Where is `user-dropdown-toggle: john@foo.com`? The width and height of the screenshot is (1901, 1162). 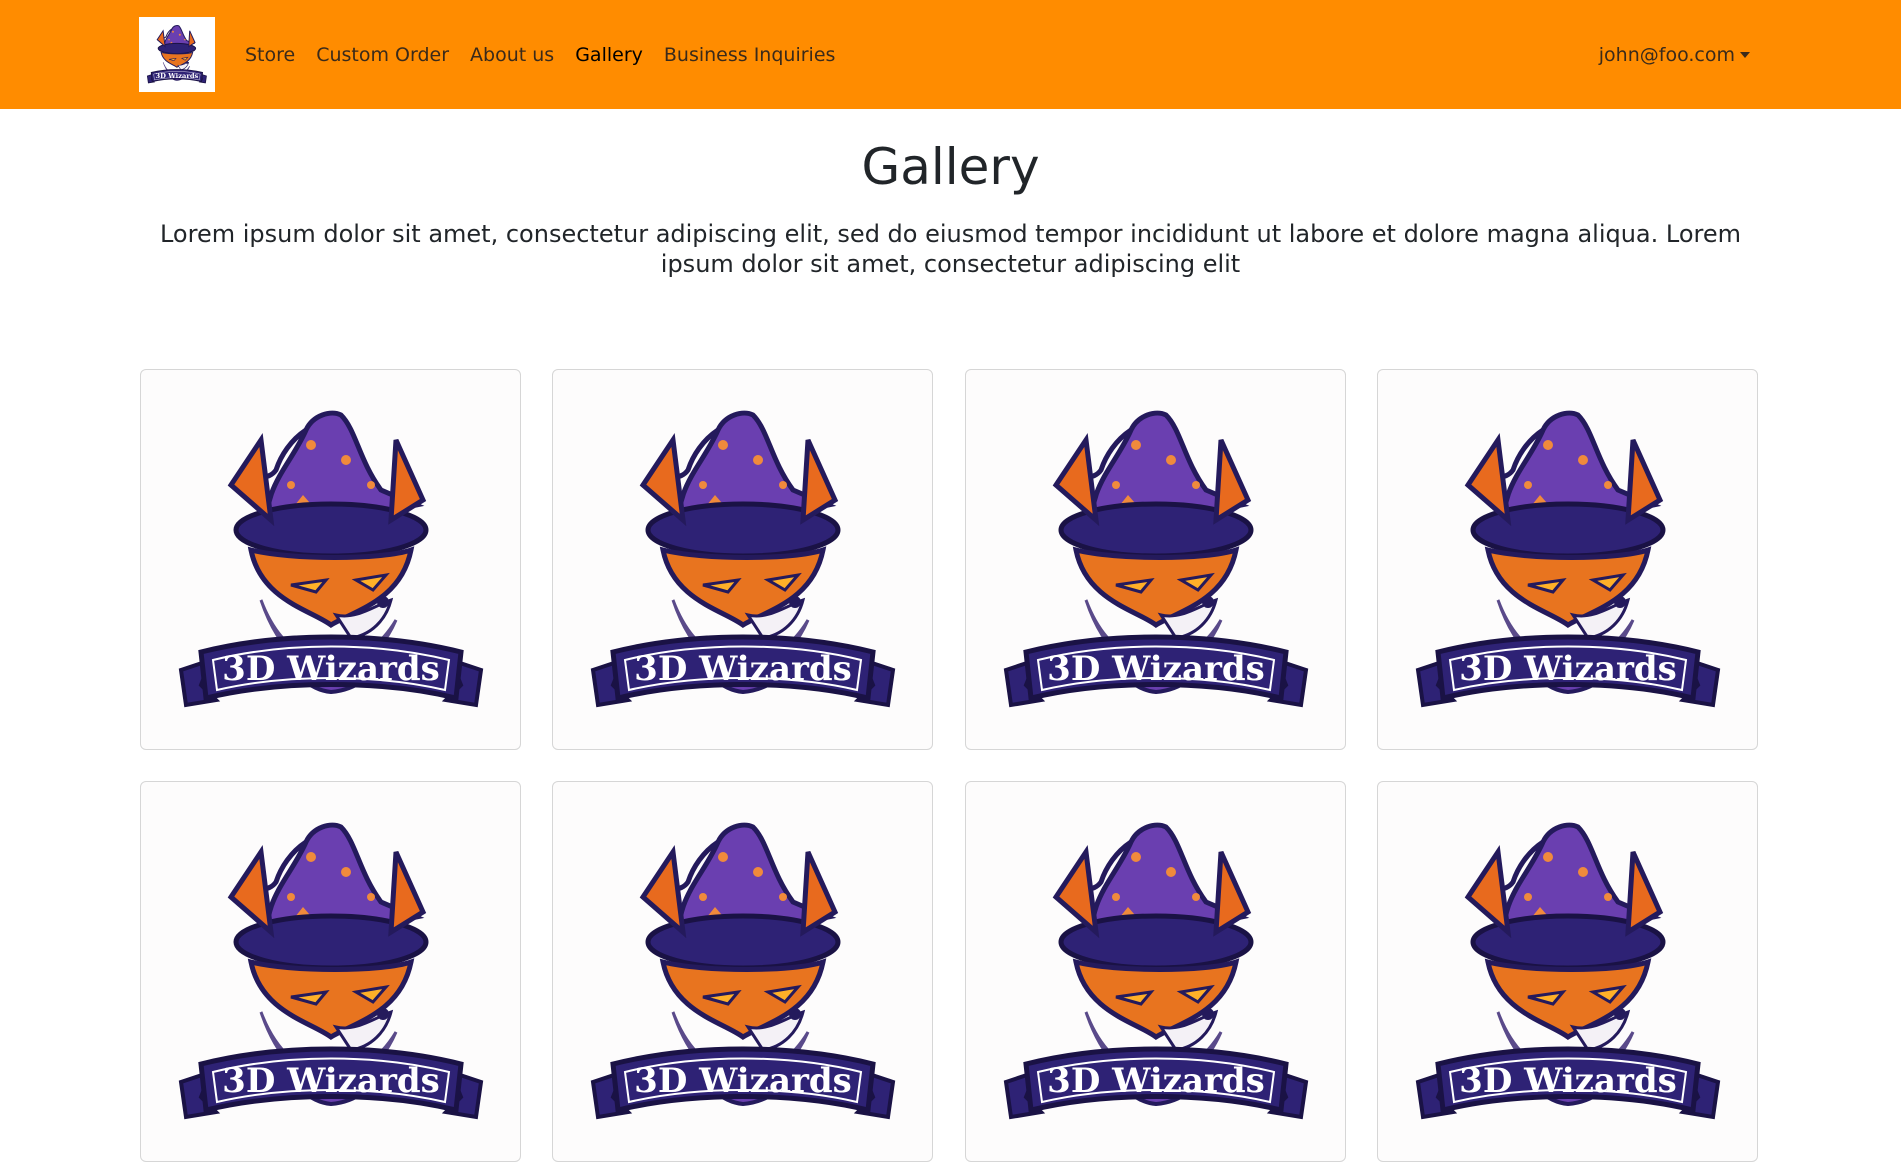 user-dropdown-toggle: john@foo.com is located at coordinates (1674, 54).